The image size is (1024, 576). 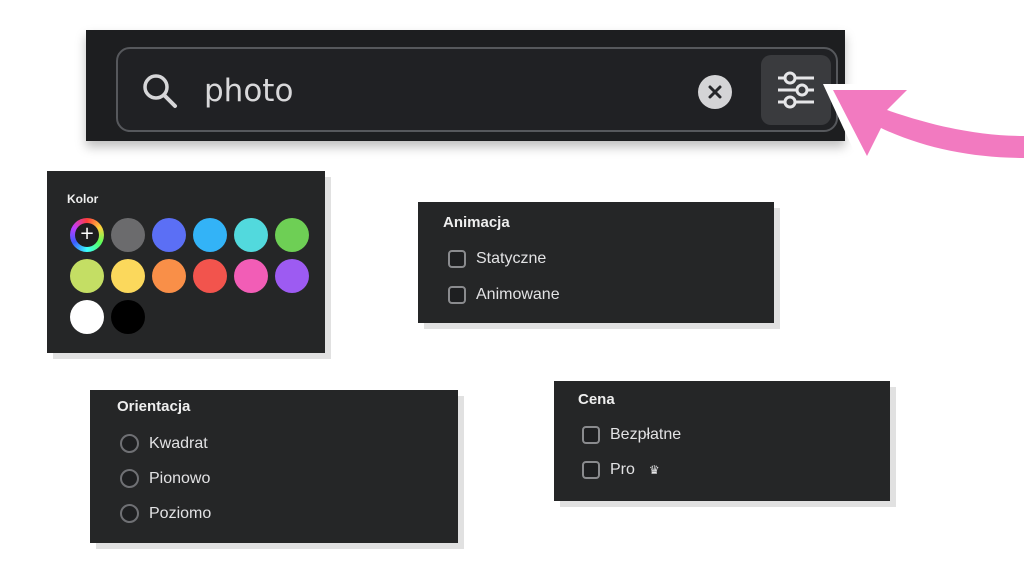 I want to click on option-label: Pionowo, so click(x=180, y=478).